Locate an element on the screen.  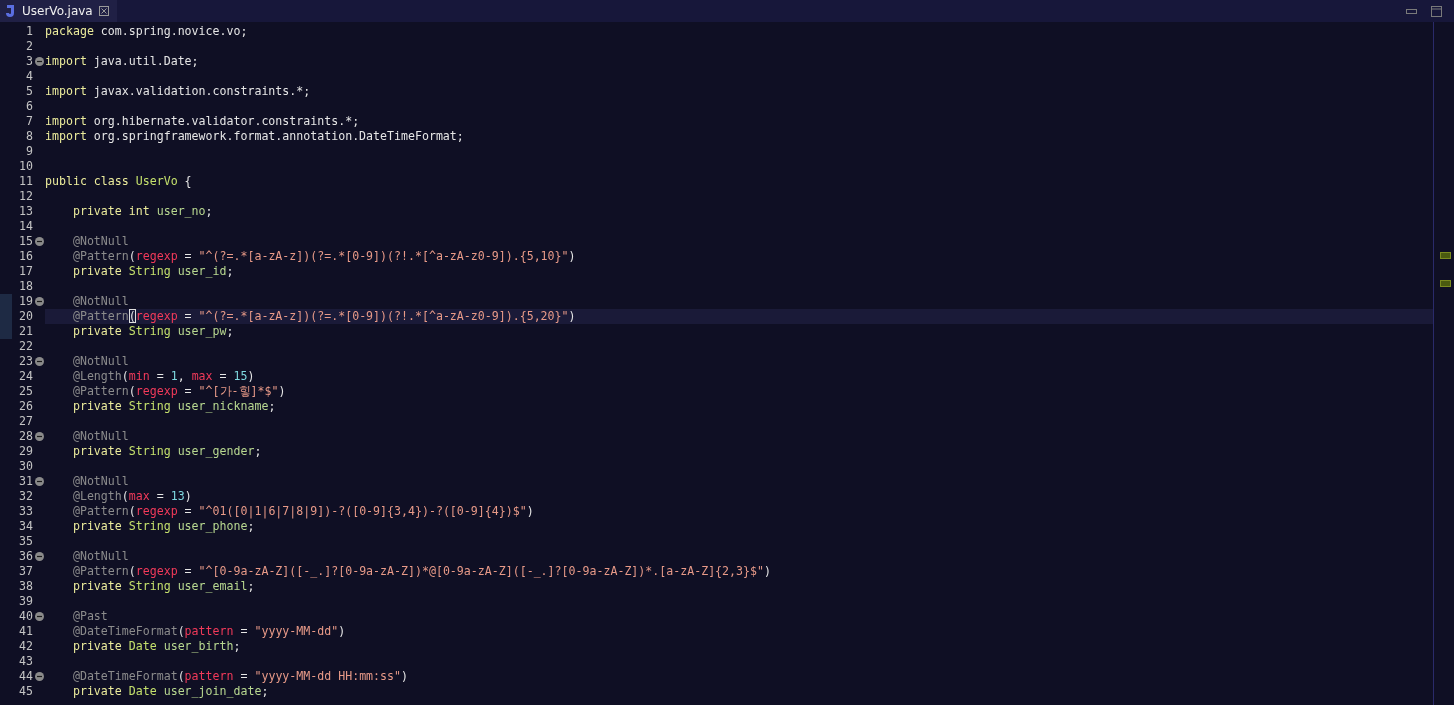
line-number: 43 is located at coordinates (25, 661).